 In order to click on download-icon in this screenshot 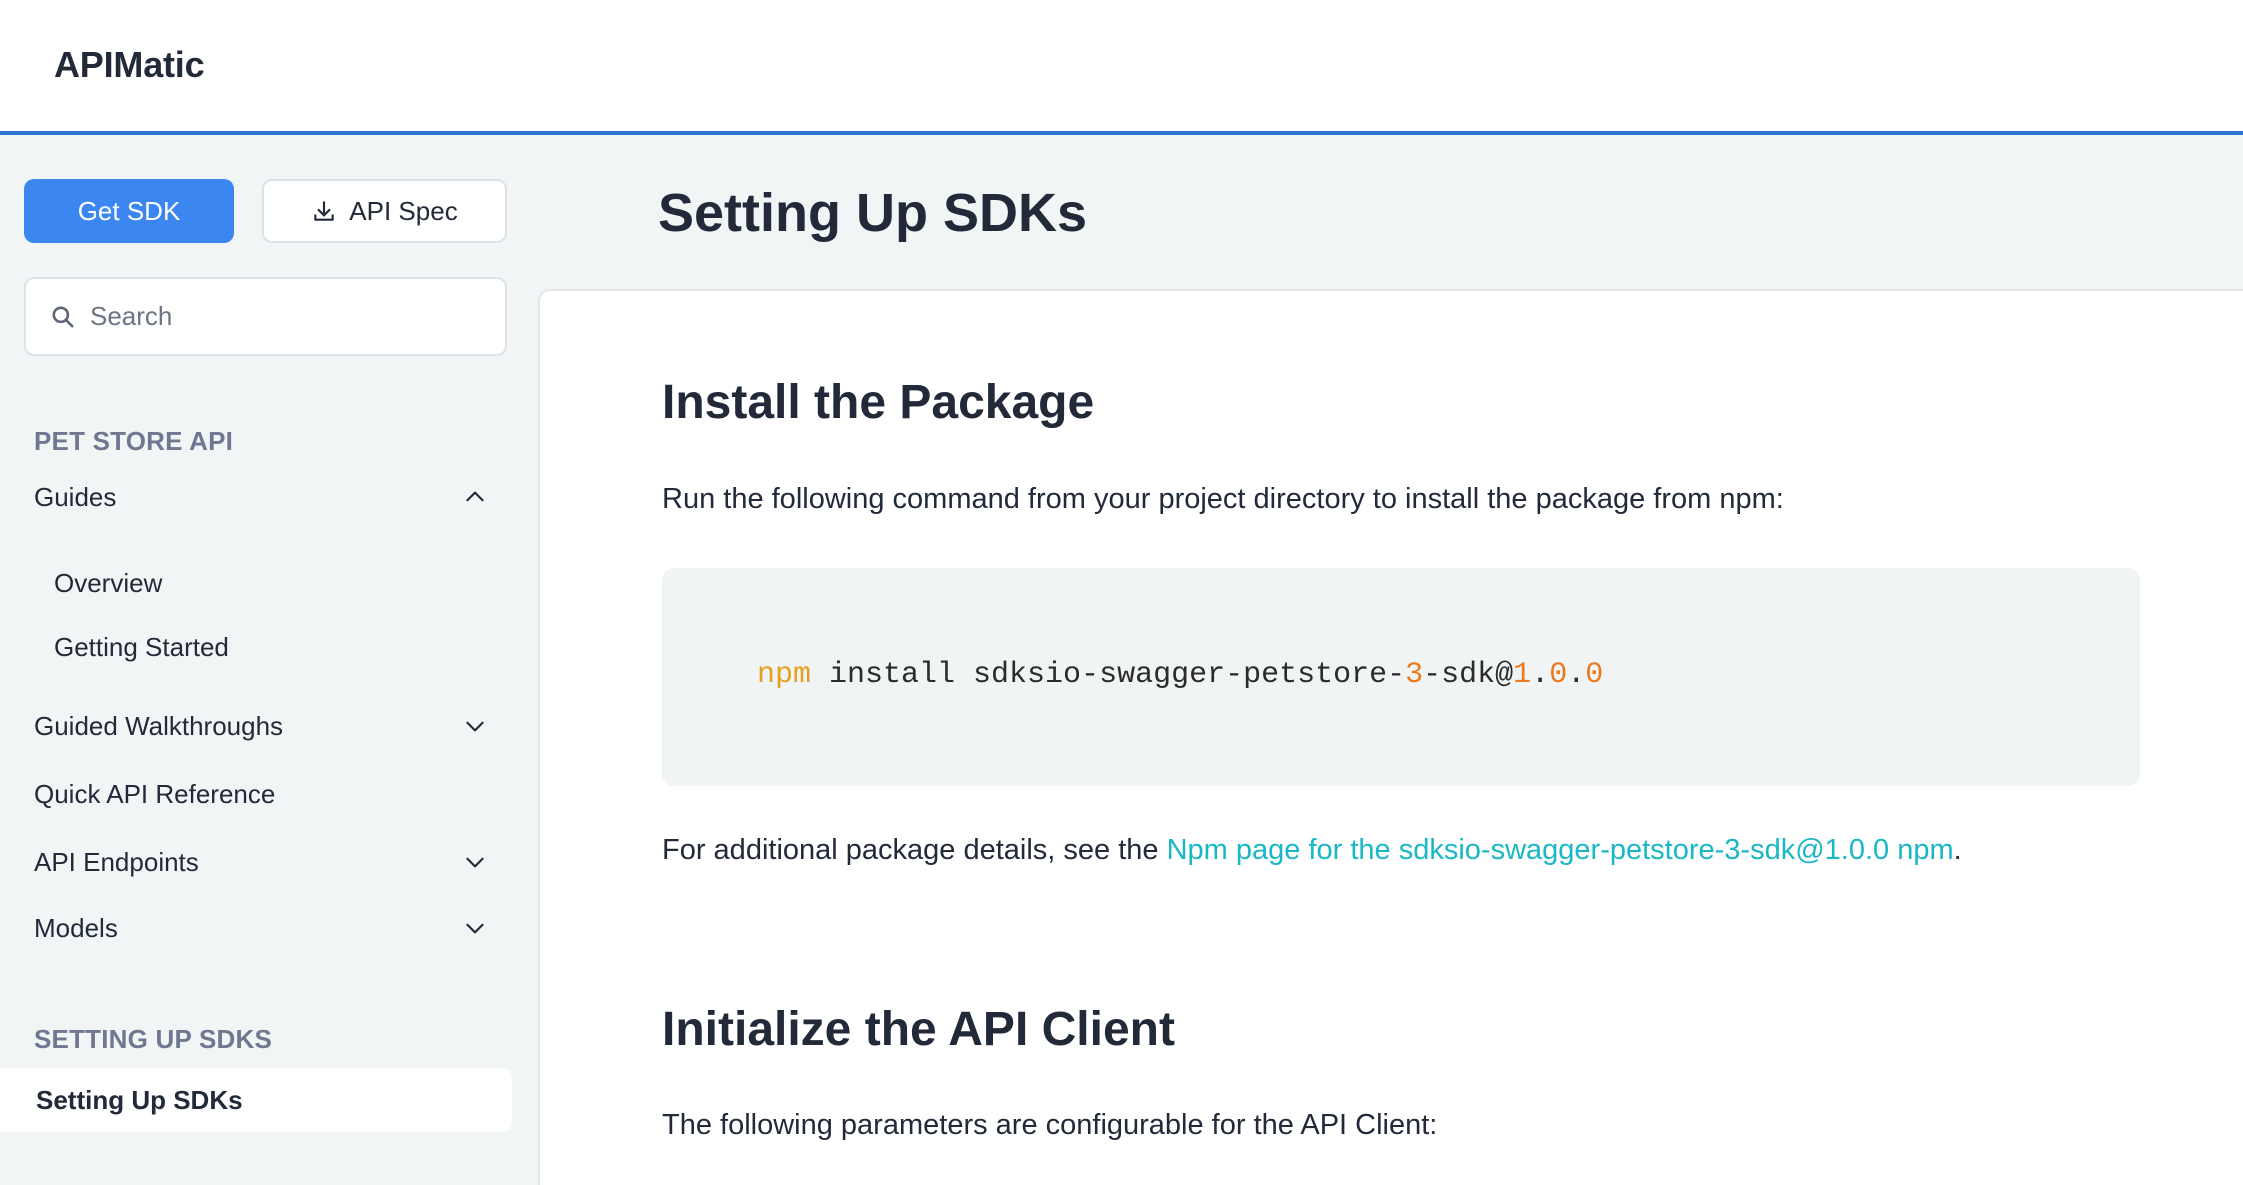, I will do `click(324, 211)`.